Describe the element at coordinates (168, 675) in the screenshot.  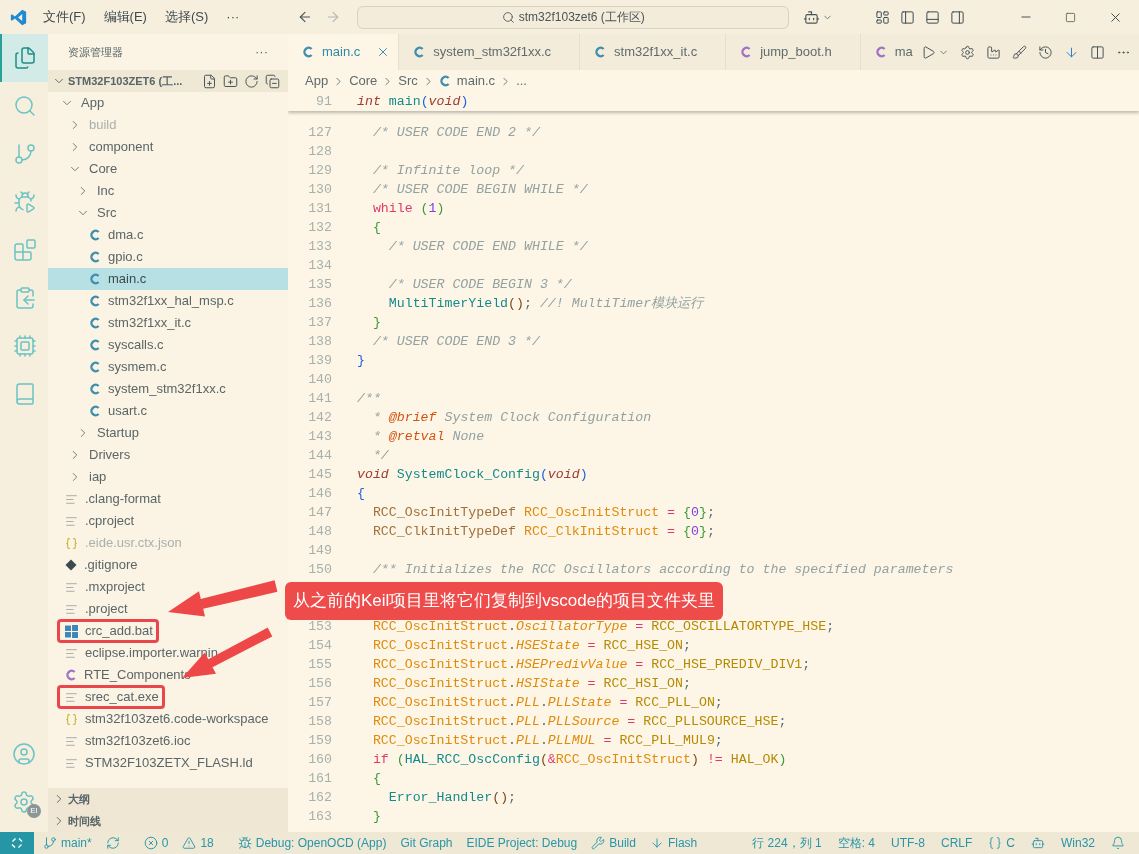
I see `tree-item: RTE_Components` at that location.